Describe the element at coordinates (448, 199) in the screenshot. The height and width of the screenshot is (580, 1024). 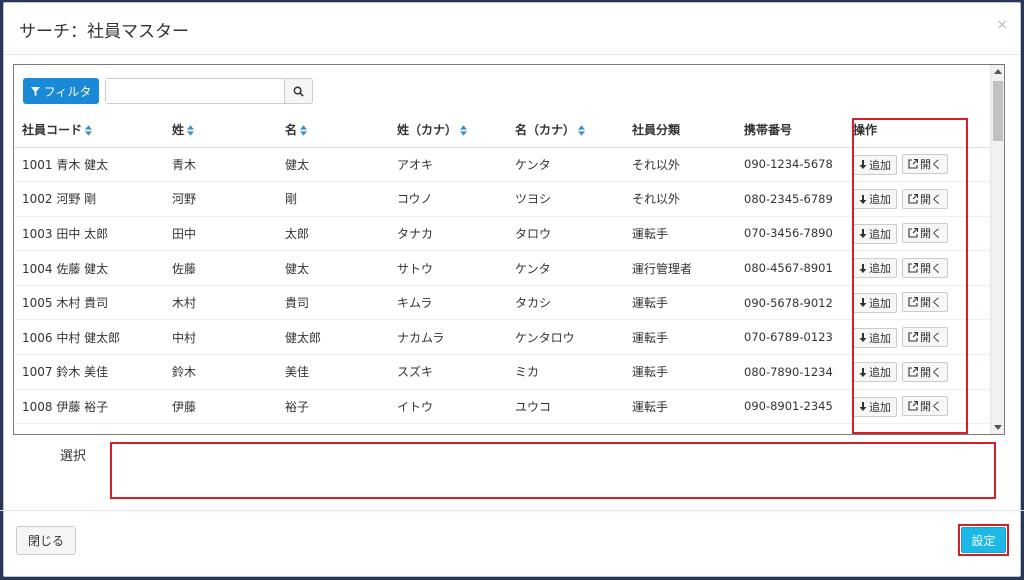
I see `table-cell: コウノ` at that location.